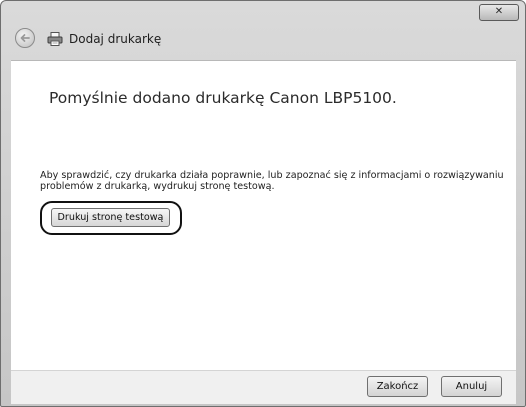 This screenshot has height=407, width=526. I want to click on back-arrow-icon, so click(25, 38).